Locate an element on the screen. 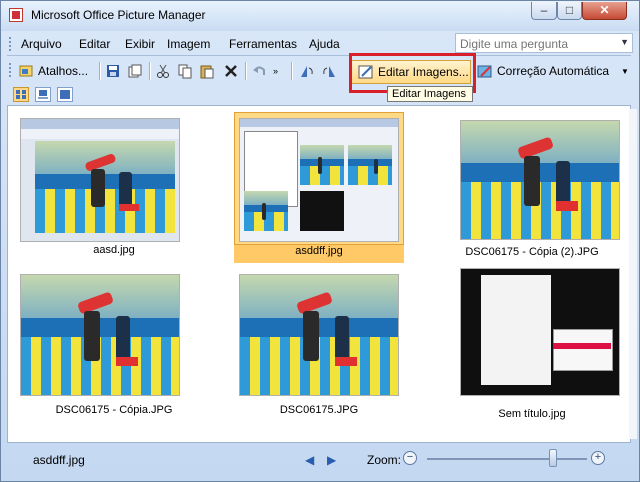  filmstrip-view-button is located at coordinates (43, 94).